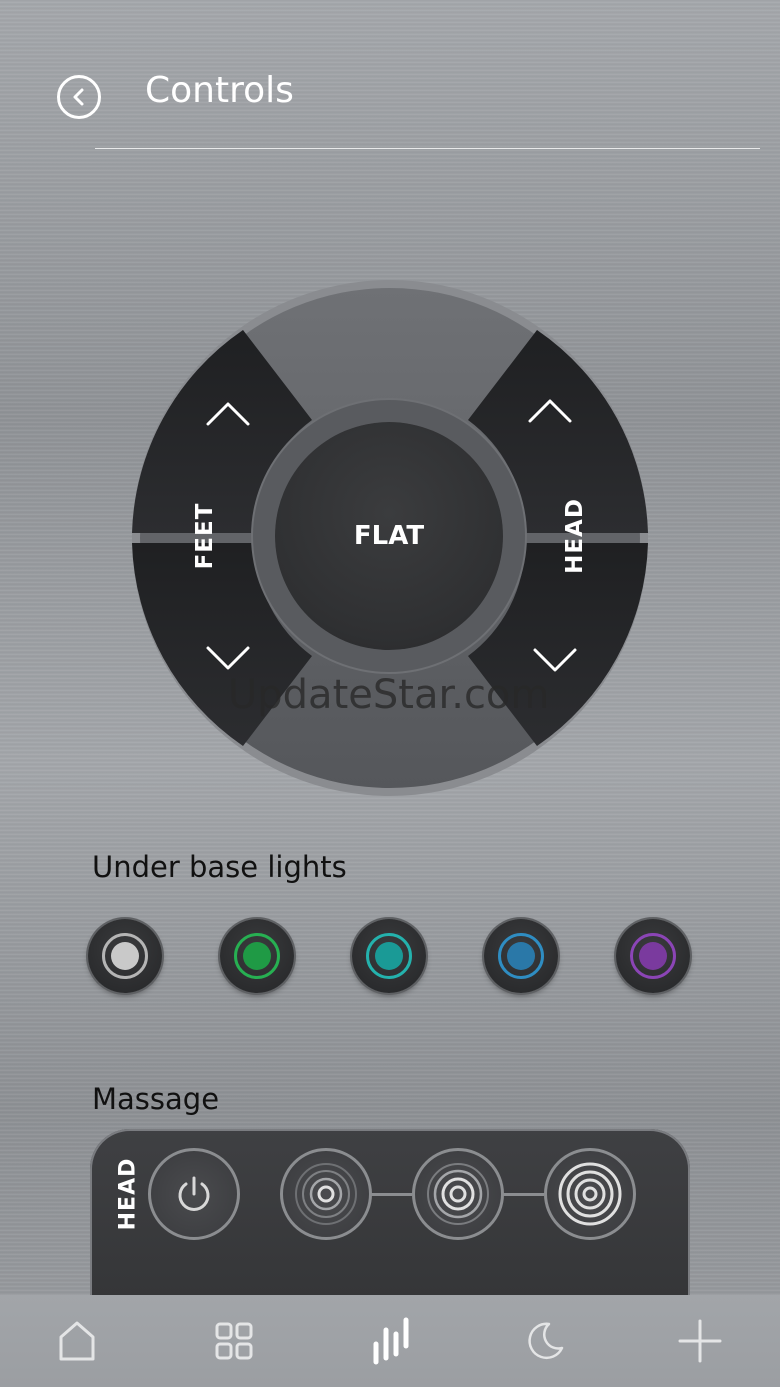 This screenshot has width=780, height=1387. I want to click on massage-level-1-button, so click(326, 1194).